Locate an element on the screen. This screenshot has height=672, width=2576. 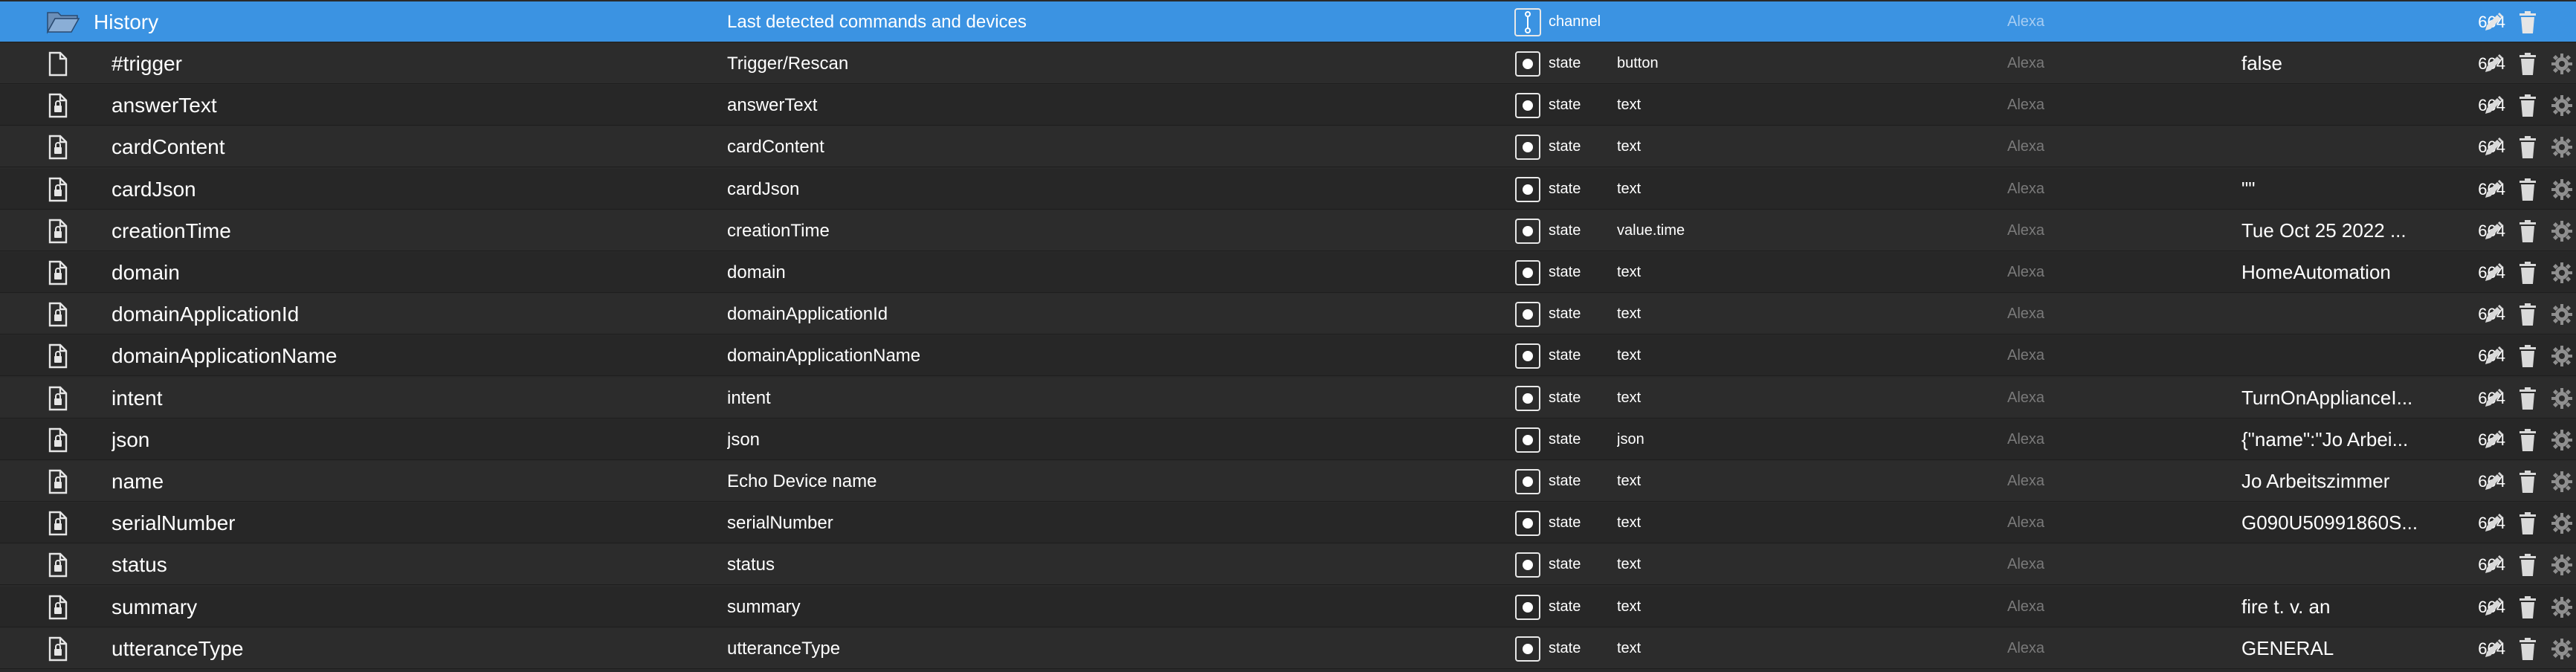
row-id: domainApplicationName is located at coordinates (225, 356).